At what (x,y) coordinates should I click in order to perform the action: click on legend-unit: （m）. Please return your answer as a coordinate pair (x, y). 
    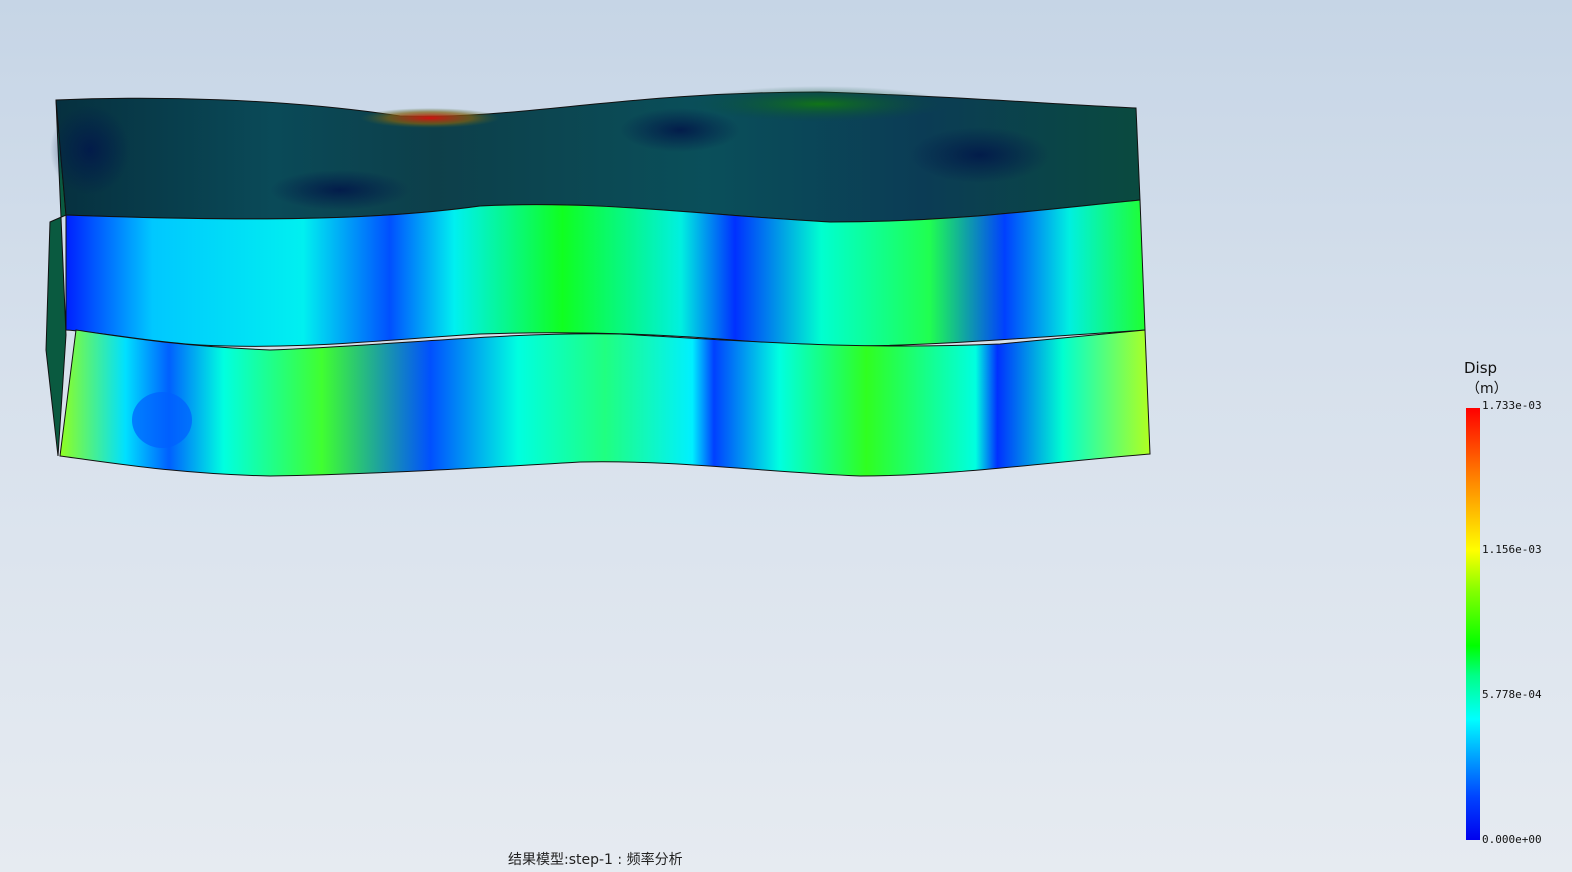
    Looking at the image, I should click on (1487, 389).